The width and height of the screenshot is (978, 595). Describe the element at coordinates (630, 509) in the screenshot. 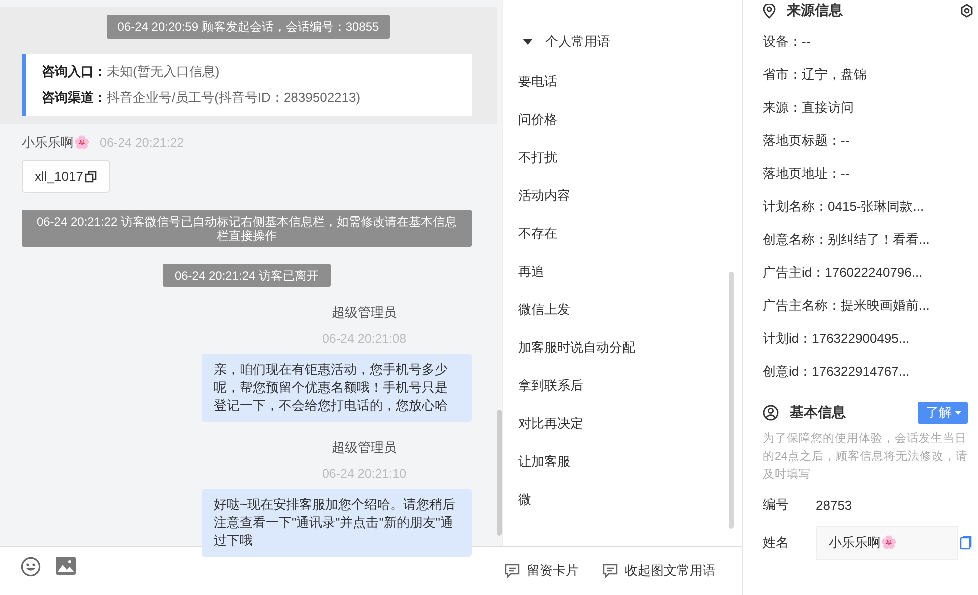

I see `phrase-item: 微` at that location.